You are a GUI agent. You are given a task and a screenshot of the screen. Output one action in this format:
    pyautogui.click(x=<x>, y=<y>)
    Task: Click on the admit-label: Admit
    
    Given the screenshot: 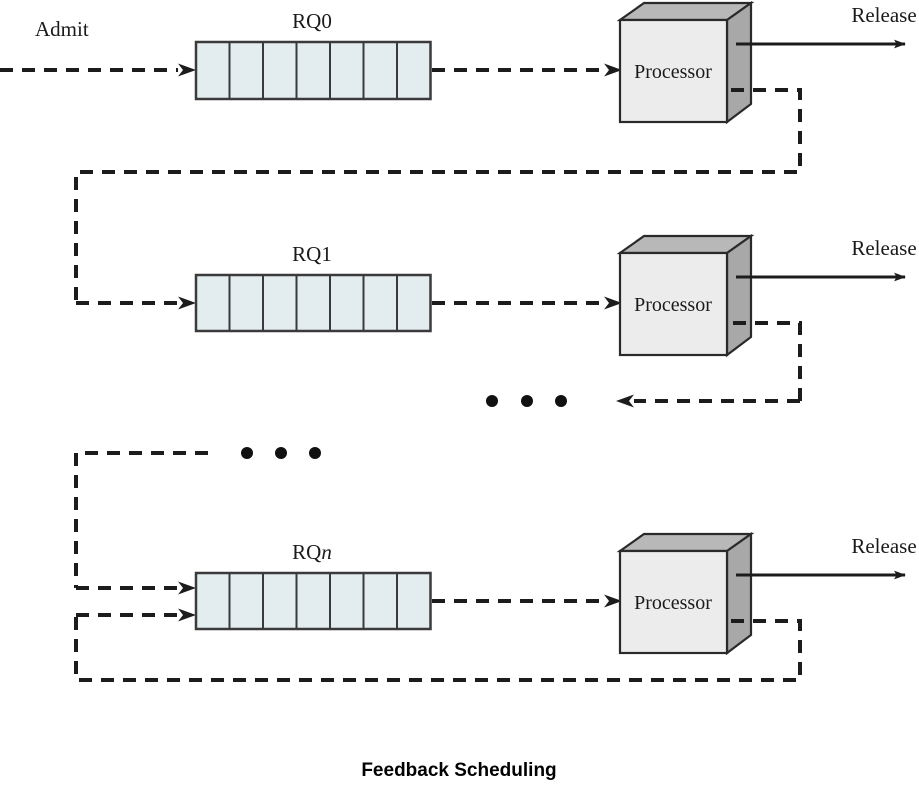 What is the action you would take?
    pyautogui.click(x=62, y=29)
    